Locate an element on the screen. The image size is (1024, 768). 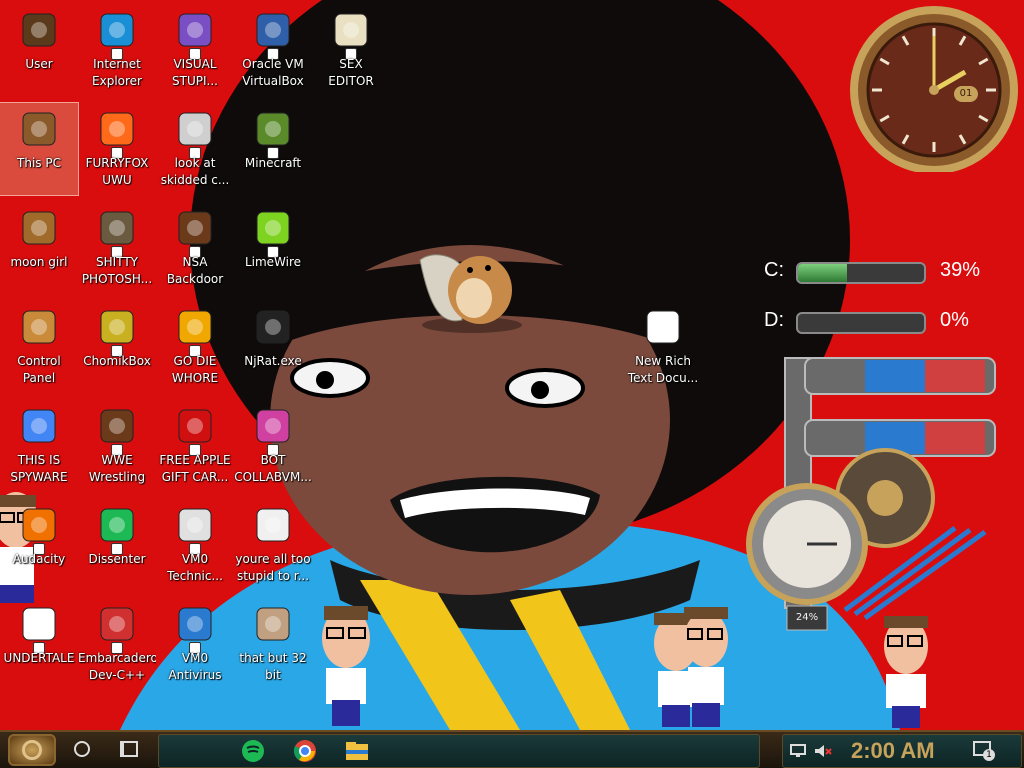
limewire-icon is located at coordinates (273, 233).